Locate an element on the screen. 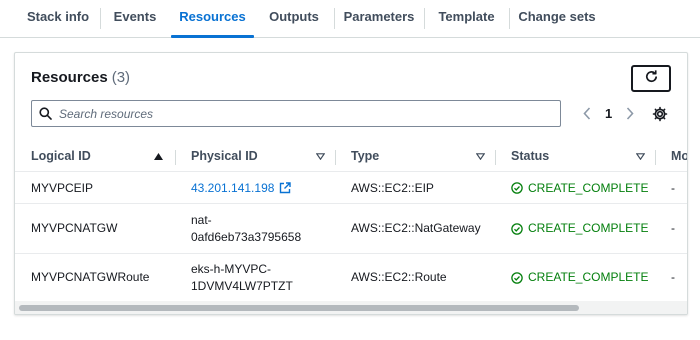 The image size is (700, 340). col-header-label: Type is located at coordinates (365, 156).